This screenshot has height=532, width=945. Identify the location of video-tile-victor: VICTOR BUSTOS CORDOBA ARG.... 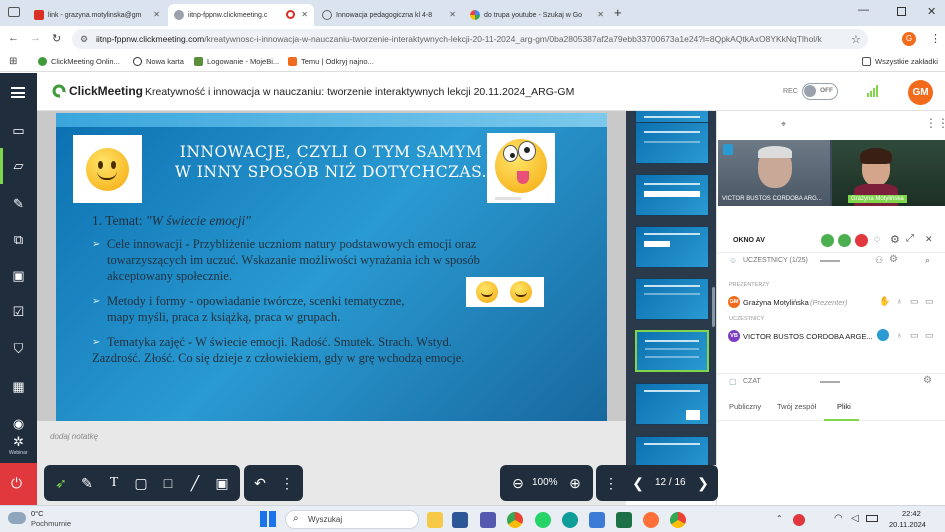
(774, 173).